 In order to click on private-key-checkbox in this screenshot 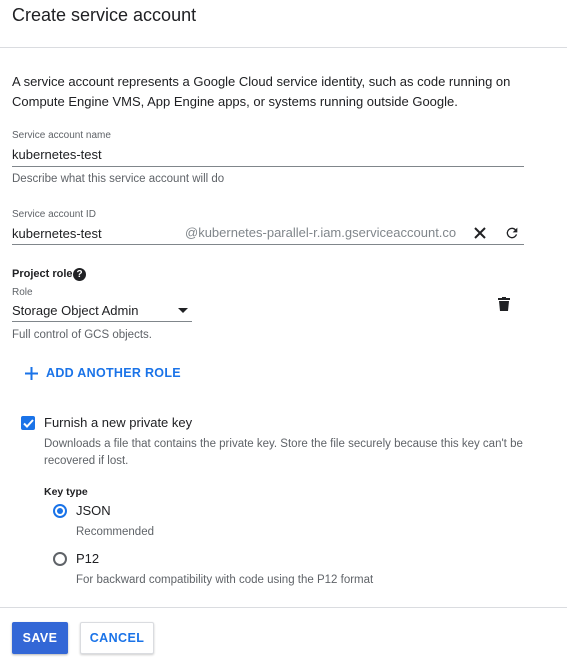, I will do `click(28, 423)`.